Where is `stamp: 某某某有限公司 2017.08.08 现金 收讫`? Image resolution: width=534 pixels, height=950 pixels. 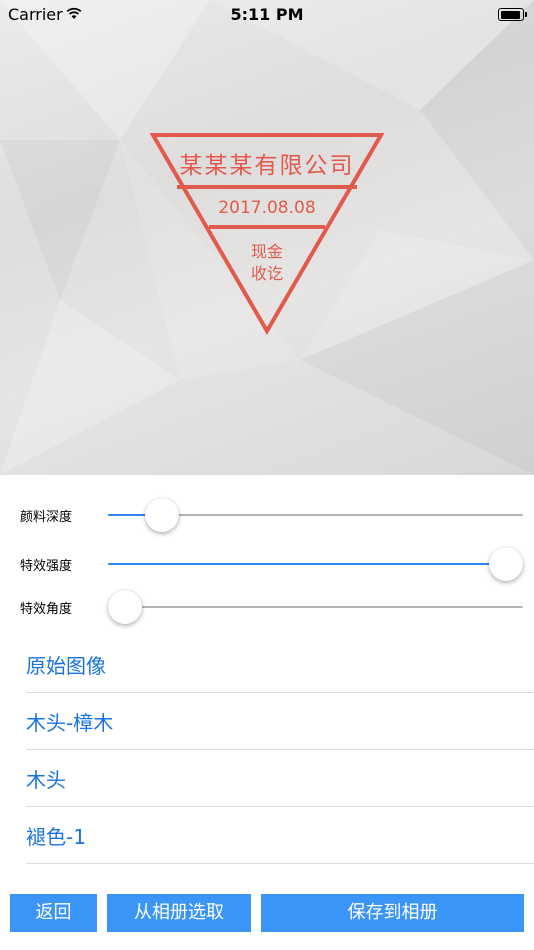 stamp: 某某某有限公司 2017.08.08 现金 收讫 is located at coordinates (267, 233).